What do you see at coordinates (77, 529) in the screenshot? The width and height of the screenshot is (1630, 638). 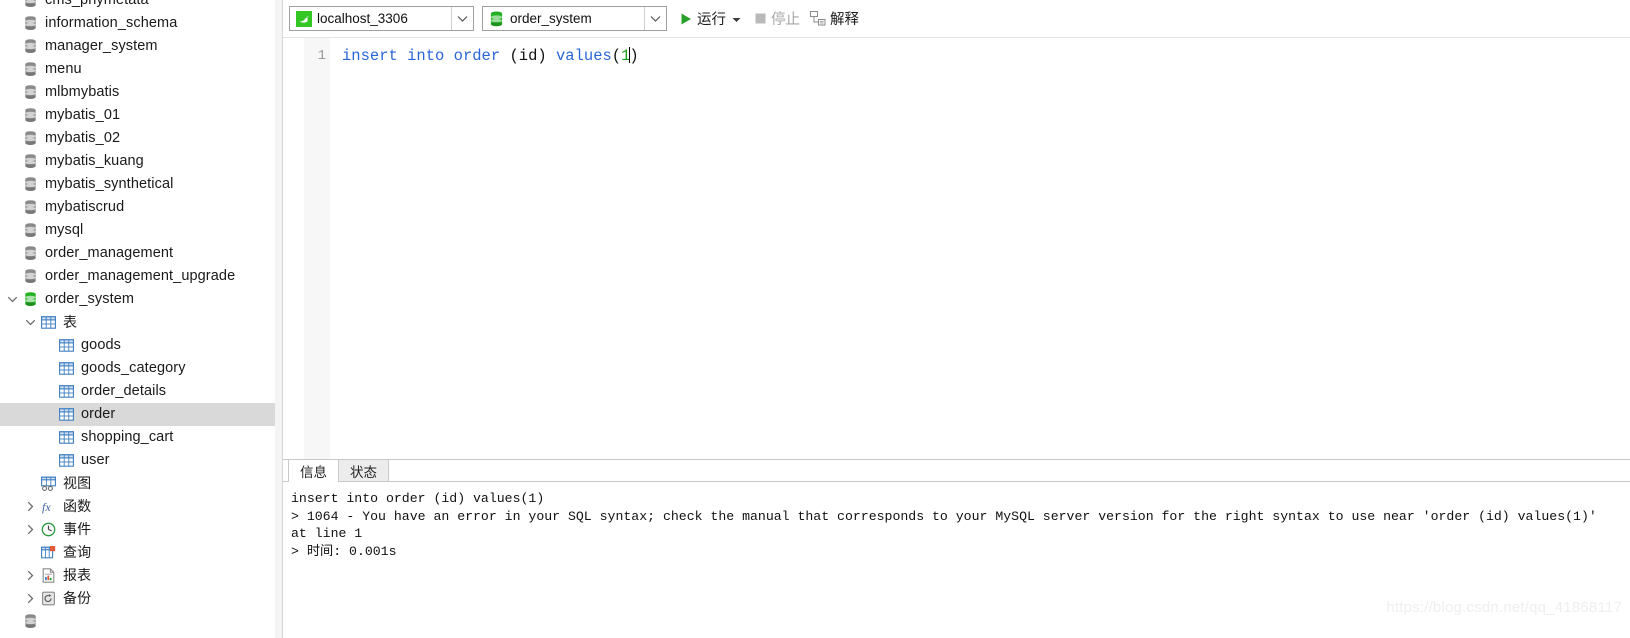 I see `tree-item-label: 事件` at bounding box center [77, 529].